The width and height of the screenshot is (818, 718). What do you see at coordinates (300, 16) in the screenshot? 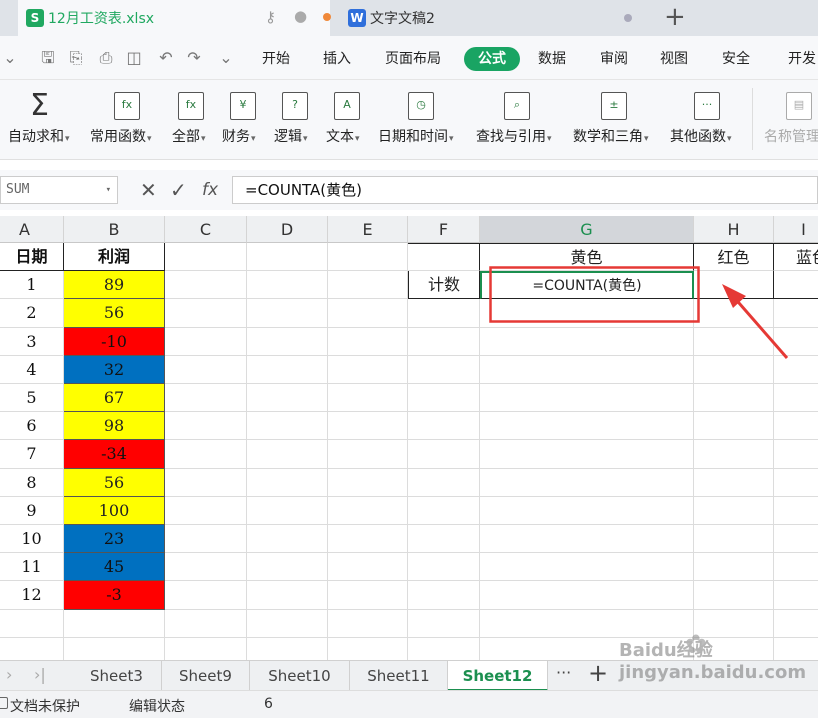
I see `bulb-icon: ●` at bounding box center [300, 16].